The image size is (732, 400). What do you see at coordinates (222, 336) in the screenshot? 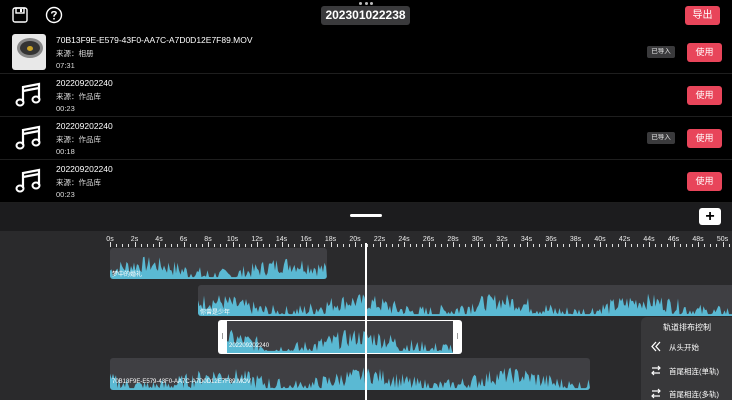
I see `trim-handle-left` at bounding box center [222, 336].